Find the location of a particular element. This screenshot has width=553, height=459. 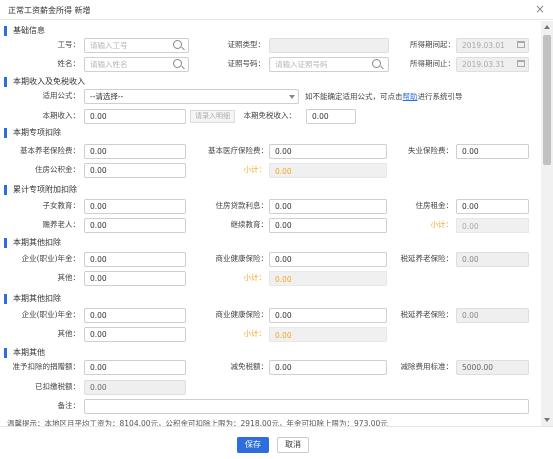

remark-input is located at coordinates (306, 406).